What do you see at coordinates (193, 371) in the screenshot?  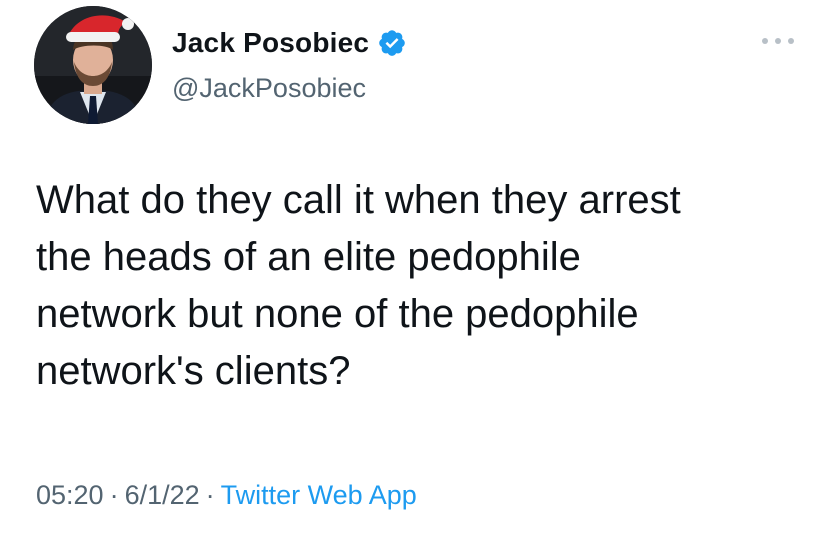 I see `tweet-text-line: network's clients?` at bounding box center [193, 371].